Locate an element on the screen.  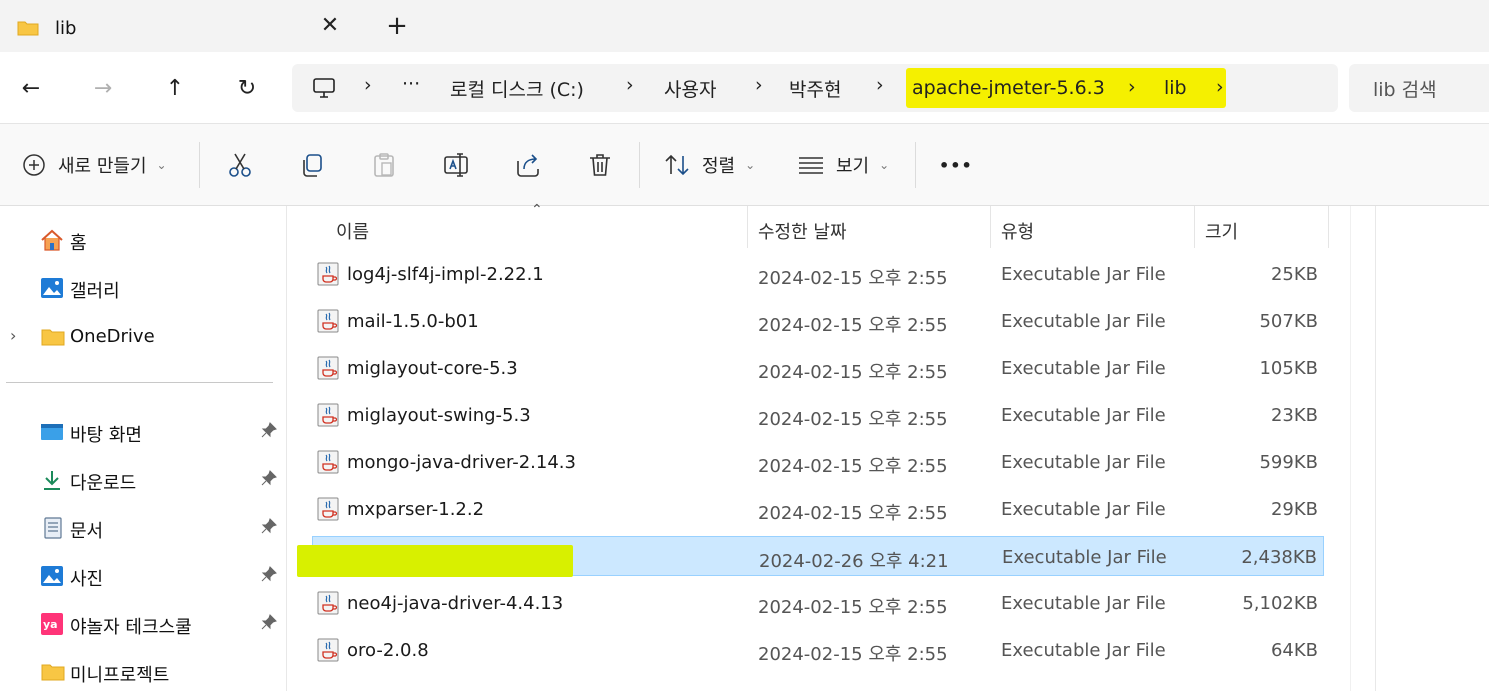
refresh-icon: ↻ is located at coordinates (247, 88).